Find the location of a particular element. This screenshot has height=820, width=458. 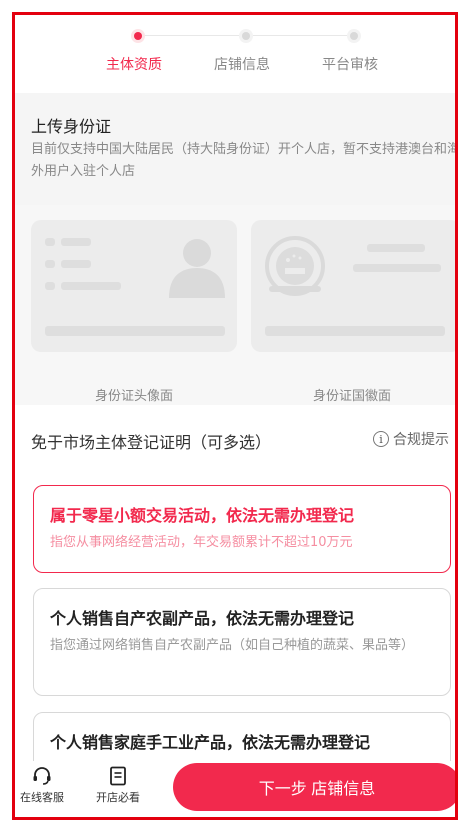

online-service-button: 在线客服 is located at coordinates (42, 785).